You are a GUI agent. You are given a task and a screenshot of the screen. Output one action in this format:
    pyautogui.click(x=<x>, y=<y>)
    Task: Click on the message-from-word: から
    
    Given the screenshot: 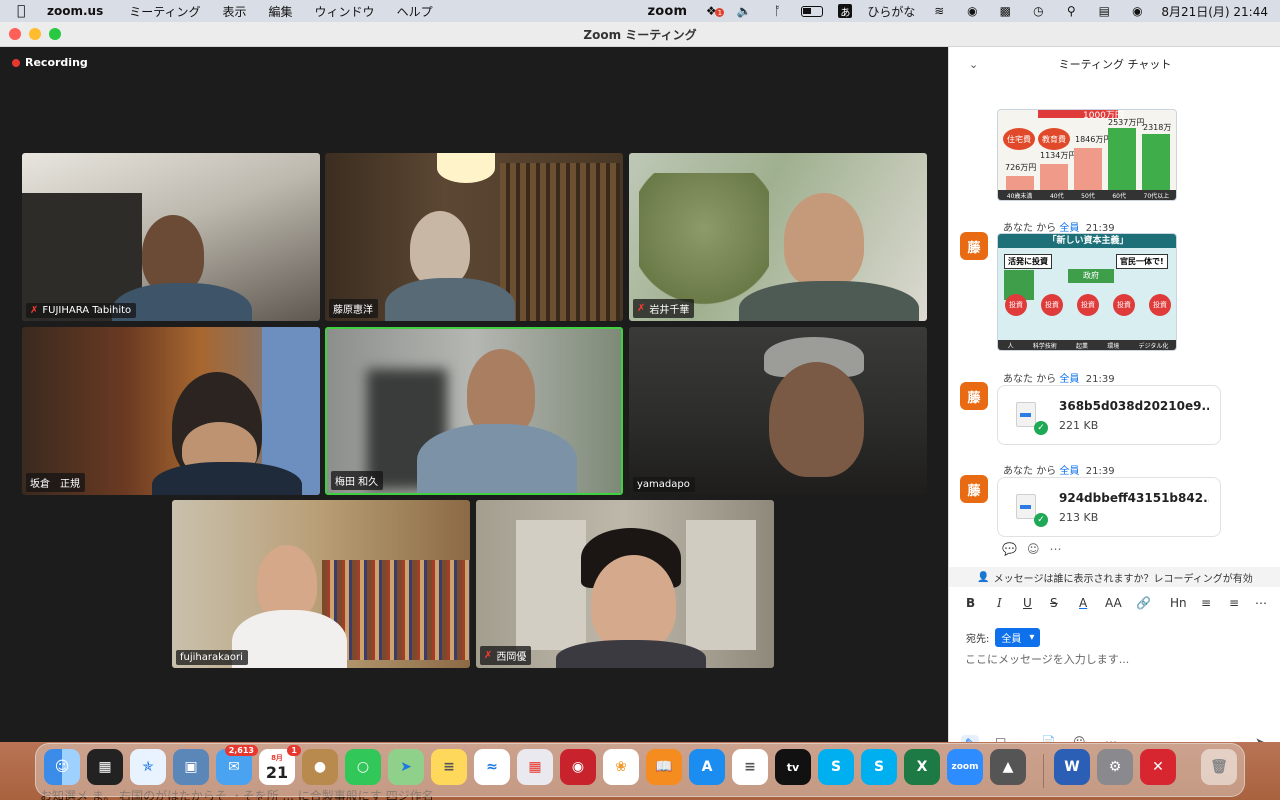 What is the action you would take?
    pyautogui.click(x=1046, y=379)
    